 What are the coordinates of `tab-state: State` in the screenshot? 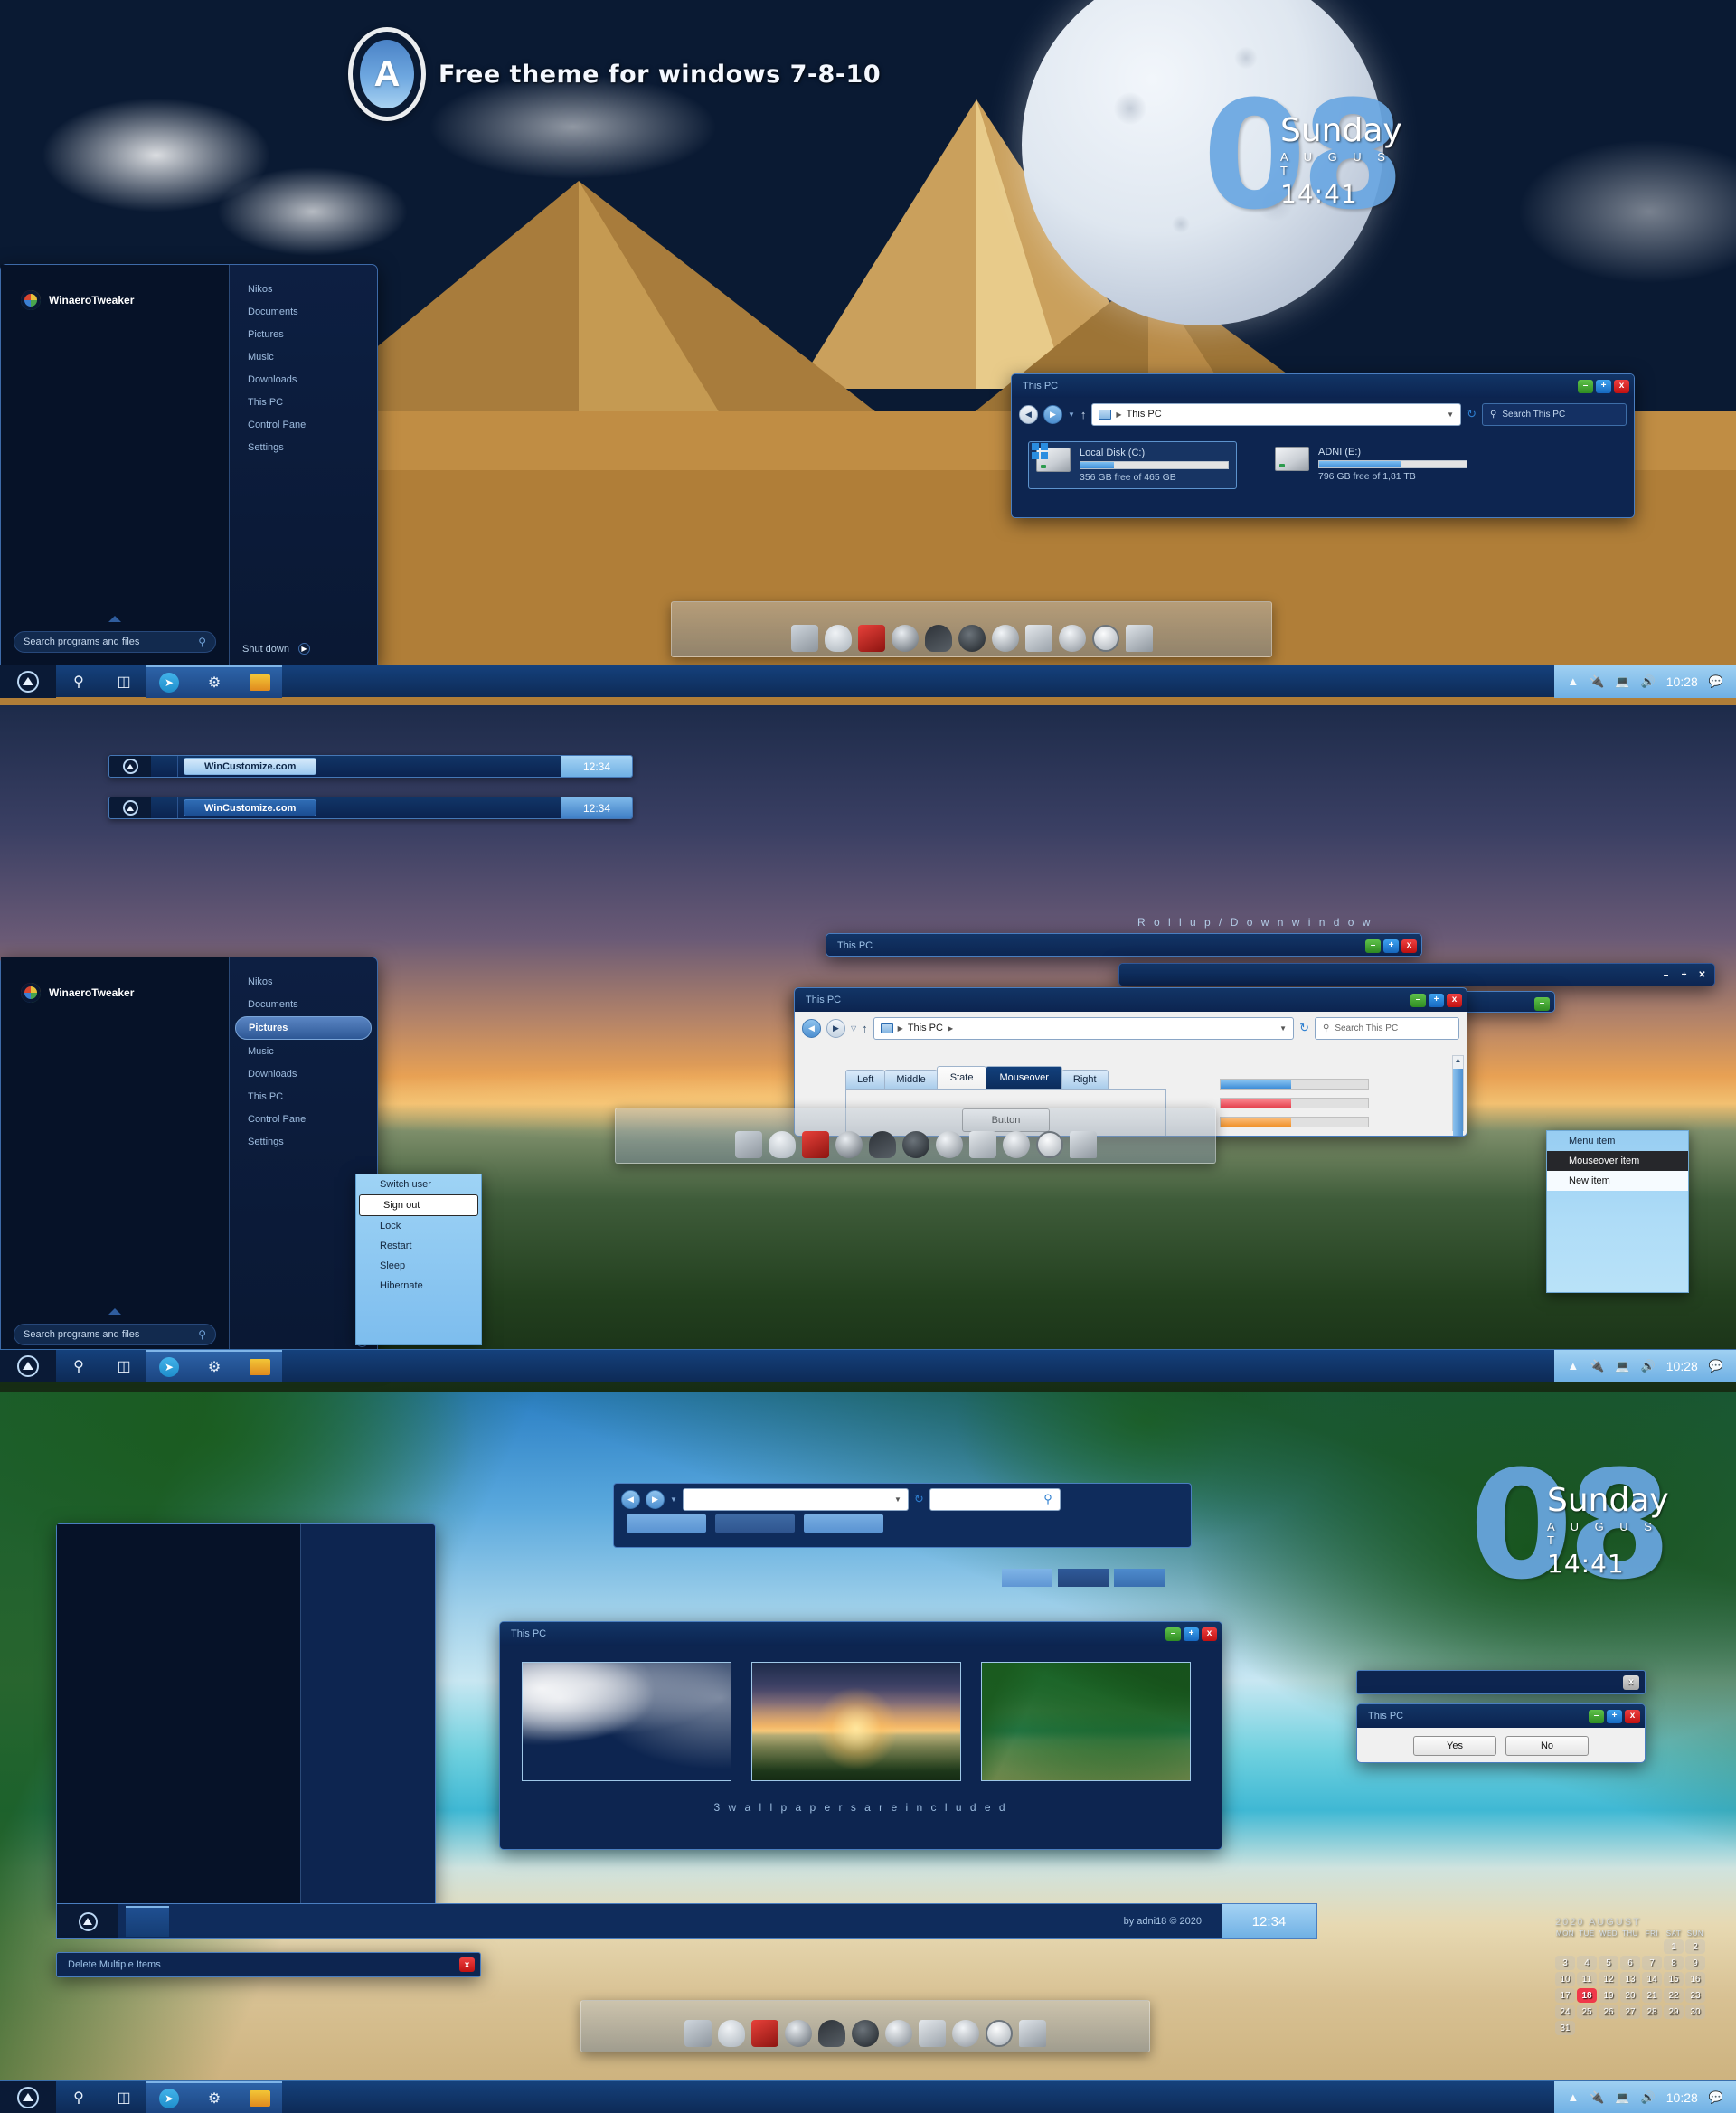 It's located at (961, 1077).